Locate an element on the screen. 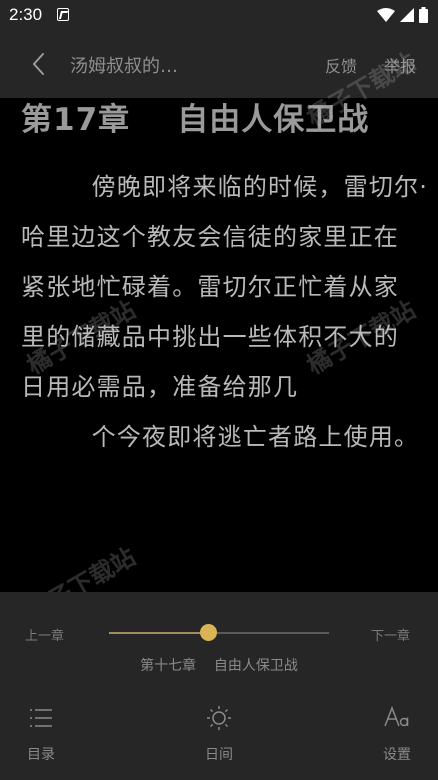 The height and width of the screenshot is (780, 438). nav-settings-label: 设置 is located at coordinates (397, 755).